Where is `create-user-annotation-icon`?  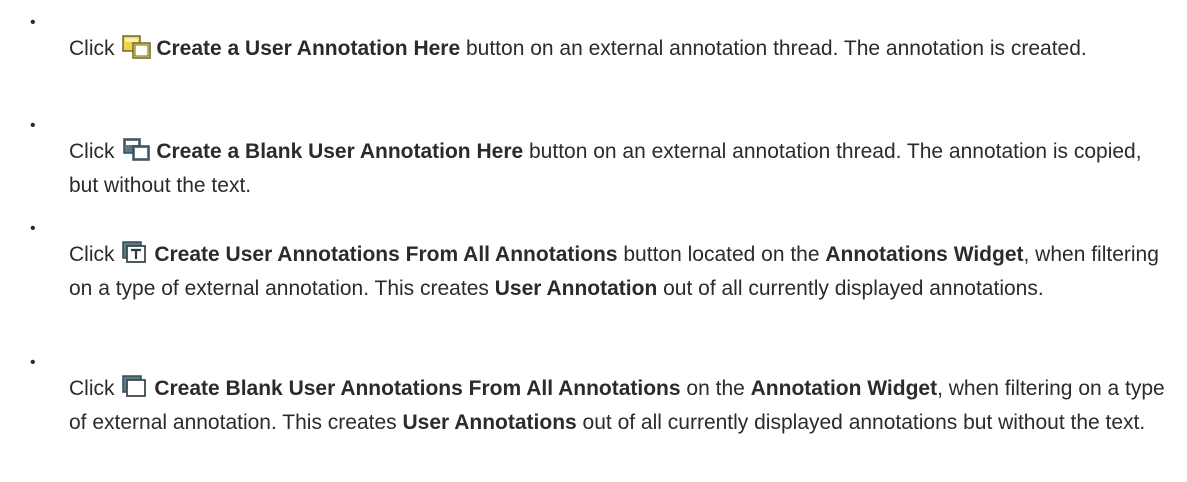
create-user-annotation-icon is located at coordinates (137, 51).